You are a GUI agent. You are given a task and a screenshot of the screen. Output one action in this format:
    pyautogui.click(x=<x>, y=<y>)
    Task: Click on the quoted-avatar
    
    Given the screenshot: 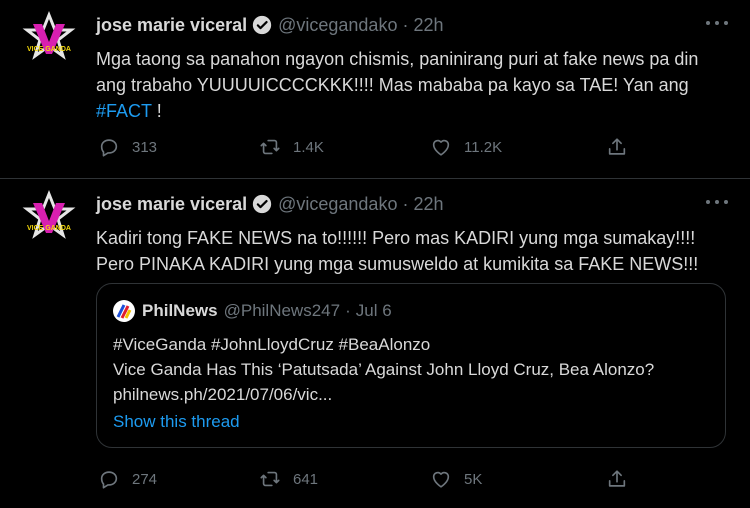 What is the action you would take?
    pyautogui.click(x=124, y=311)
    